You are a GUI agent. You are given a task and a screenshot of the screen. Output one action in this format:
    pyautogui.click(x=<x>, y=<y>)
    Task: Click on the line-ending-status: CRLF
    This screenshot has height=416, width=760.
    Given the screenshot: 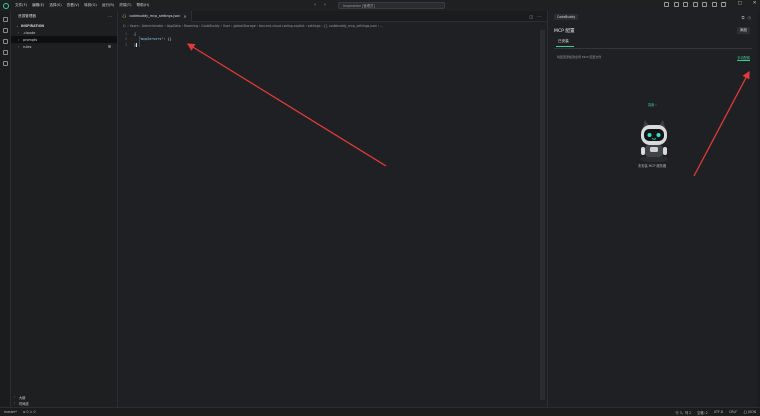 What is the action you would take?
    pyautogui.click(x=733, y=412)
    